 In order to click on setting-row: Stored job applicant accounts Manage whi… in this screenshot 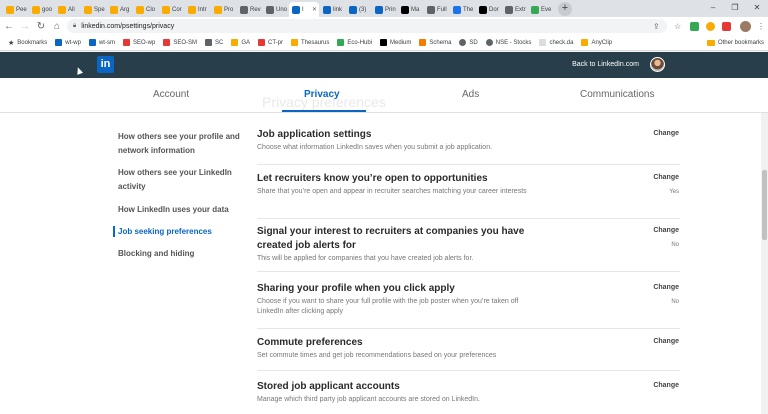, I will do `click(468, 397)`.